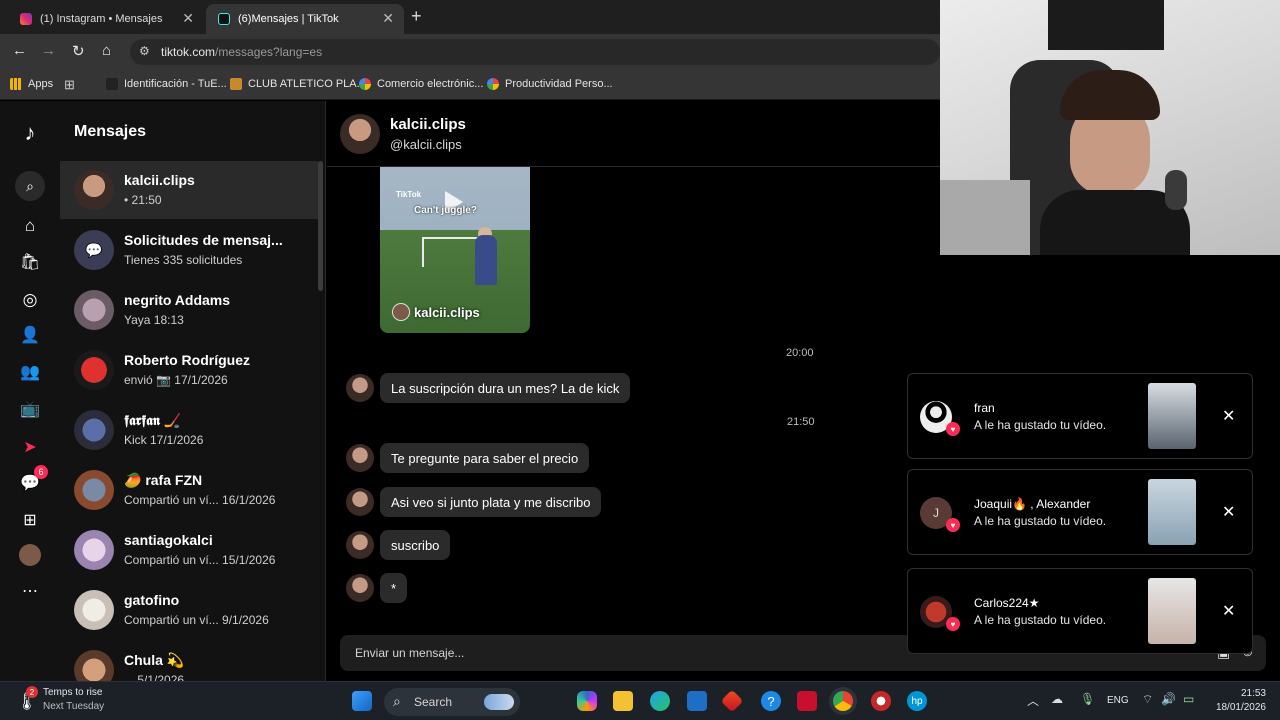 The height and width of the screenshot is (720, 1280). What do you see at coordinates (236, 84) in the screenshot?
I see `club-shield-icon` at bounding box center [236, 84].